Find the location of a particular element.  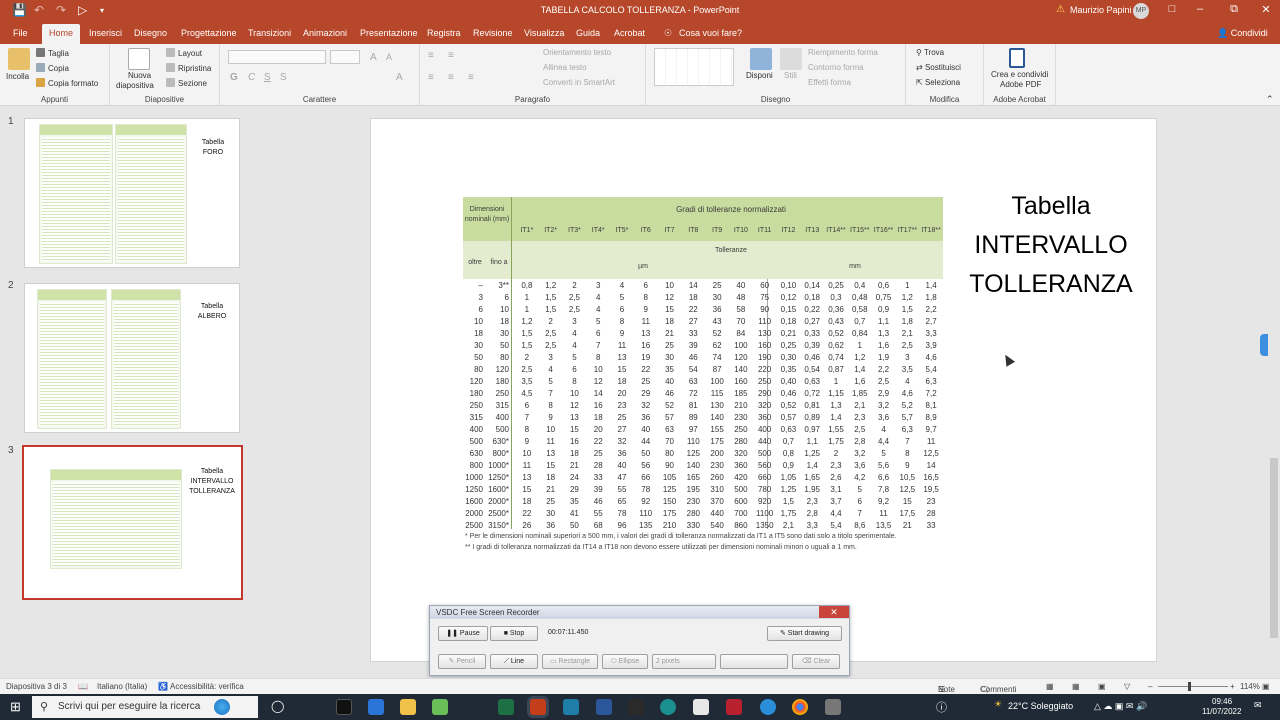

slide-sorter-icon: ▦ is located at coordinates (1076, 686).